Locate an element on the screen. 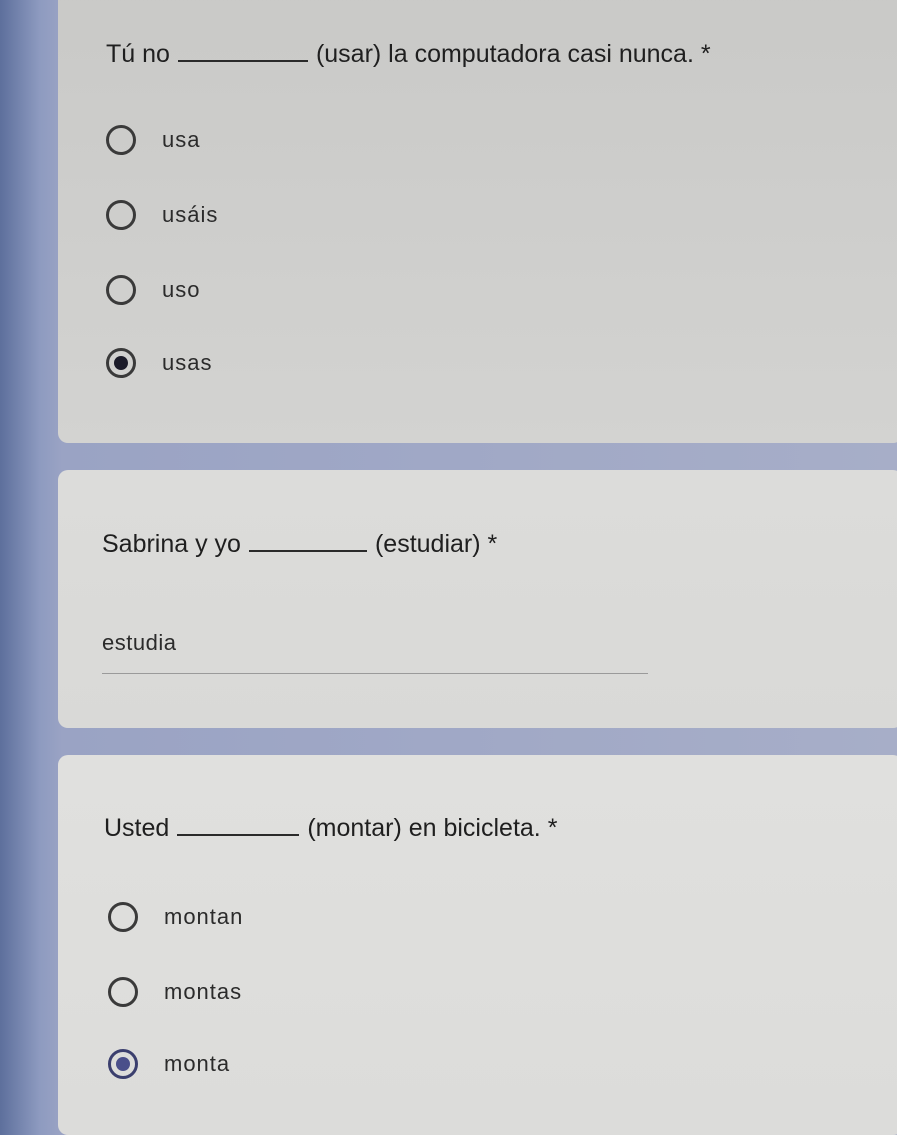  question-title: Sabrina y yo (estudiar) * is located at coordinates (299, 543).